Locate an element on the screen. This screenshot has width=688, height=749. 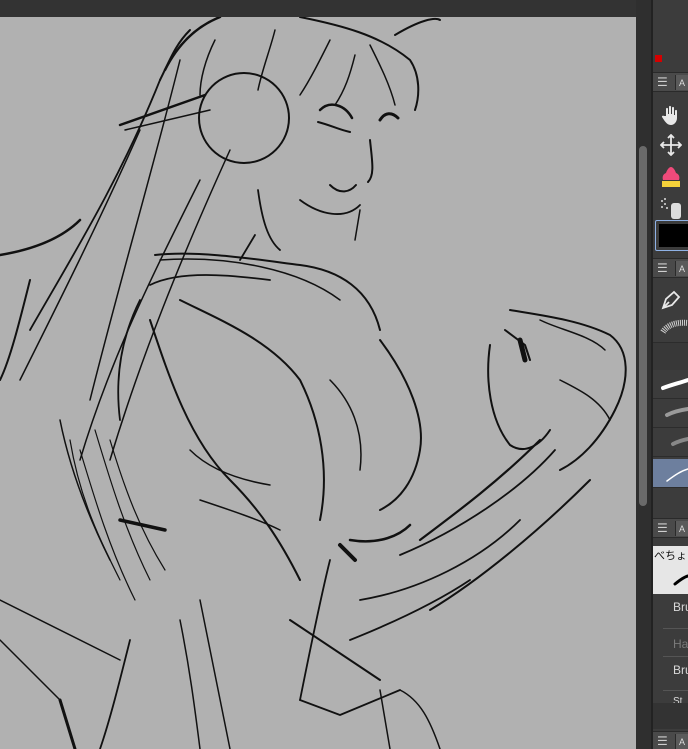
subtool-empty-area is located at coordinates (670, 503).